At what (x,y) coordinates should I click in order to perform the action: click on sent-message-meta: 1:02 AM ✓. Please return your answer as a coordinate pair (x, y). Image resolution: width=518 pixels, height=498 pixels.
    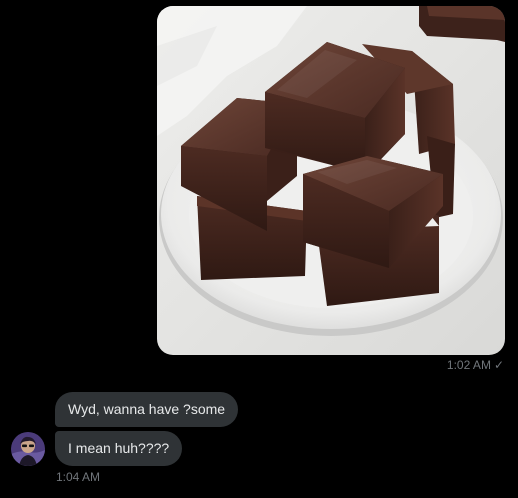
    Looking at the image, I should click on (475, 365).